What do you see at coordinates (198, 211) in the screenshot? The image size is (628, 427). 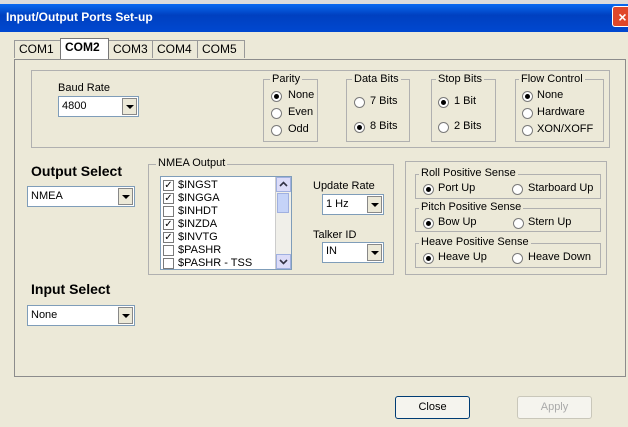 I see `nmea-item-label: $INHDT` at bounding box center [198, 211].